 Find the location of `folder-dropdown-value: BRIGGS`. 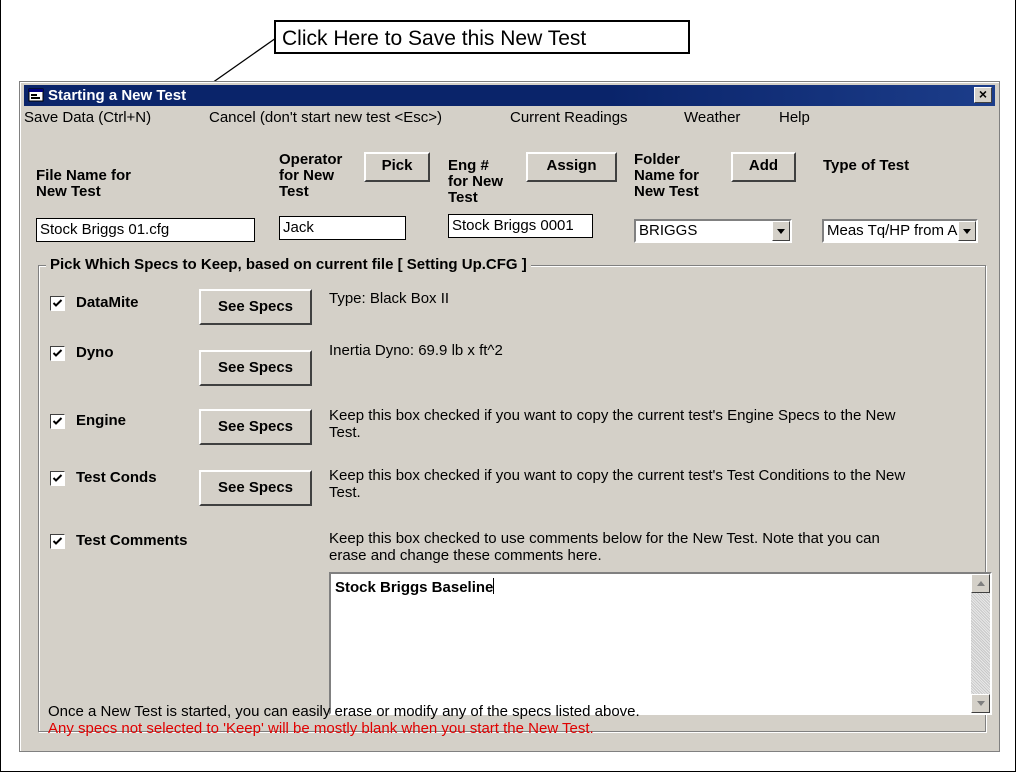

folder-dropdown-value: BRIGGS is located at coordinates (668, 230).